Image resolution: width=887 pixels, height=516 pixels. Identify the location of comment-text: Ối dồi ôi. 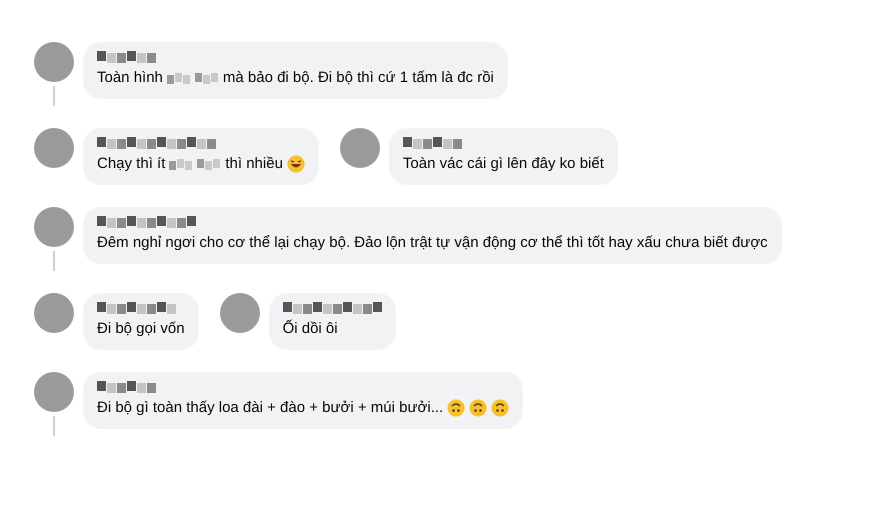
(310, 328).